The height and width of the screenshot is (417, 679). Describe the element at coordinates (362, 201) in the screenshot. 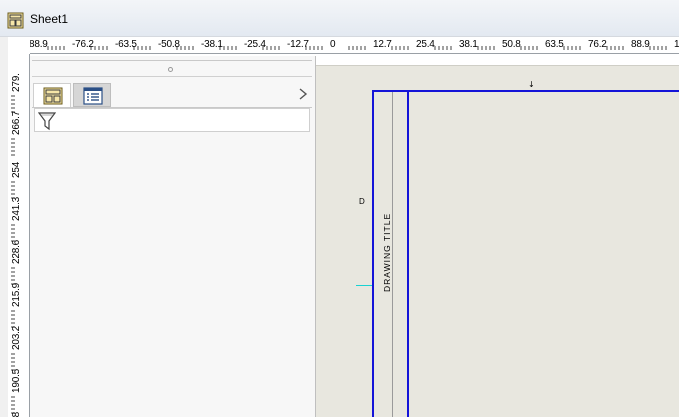

I see `zone-letter: D` at that location.